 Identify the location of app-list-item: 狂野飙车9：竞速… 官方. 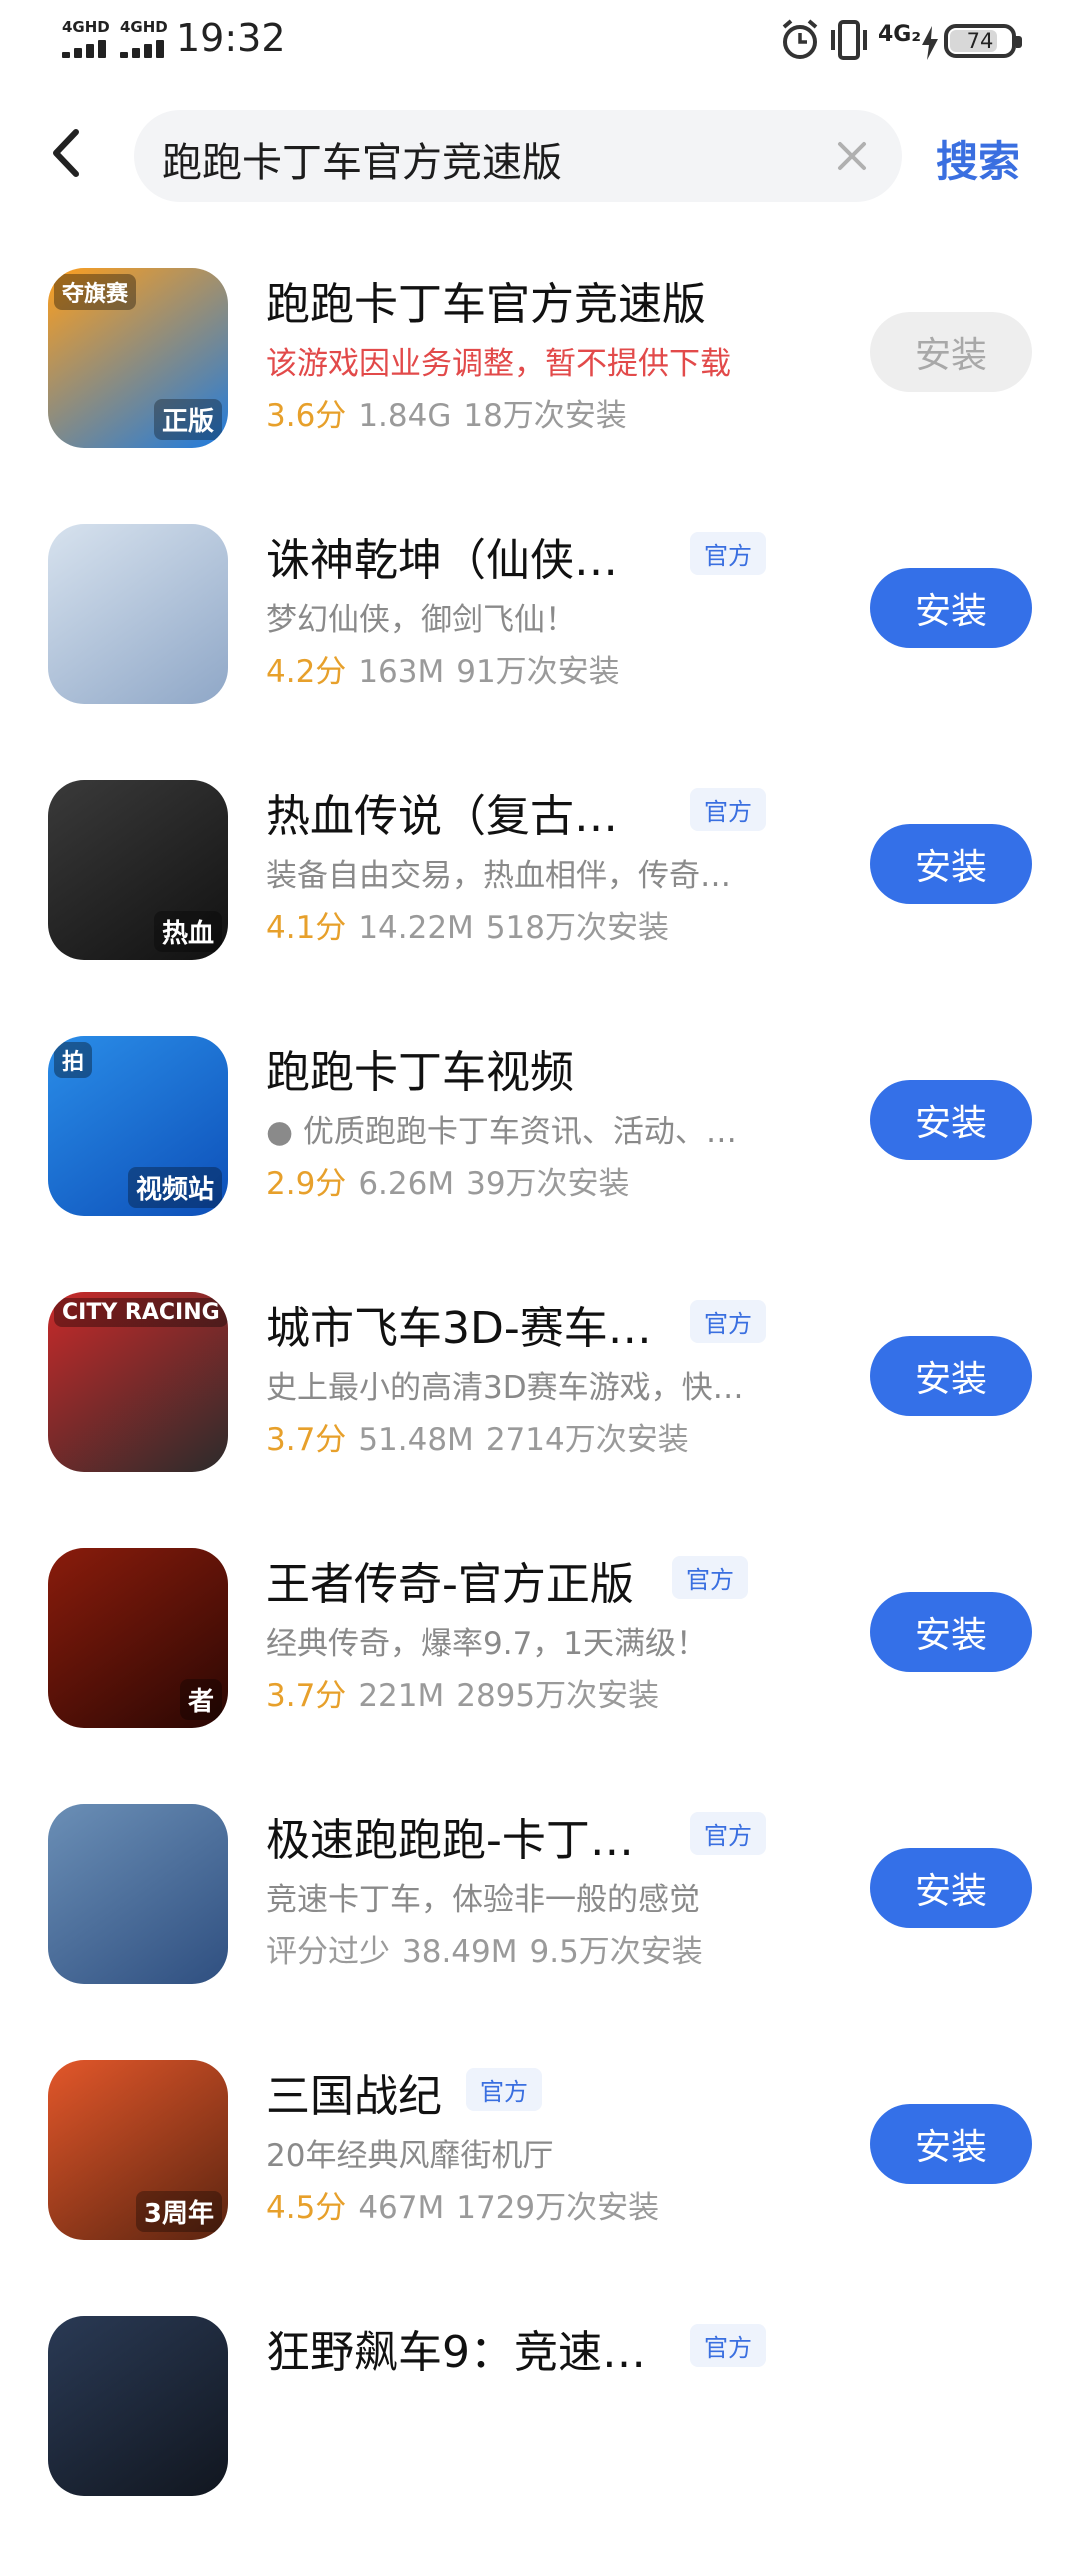
(540, 2433).